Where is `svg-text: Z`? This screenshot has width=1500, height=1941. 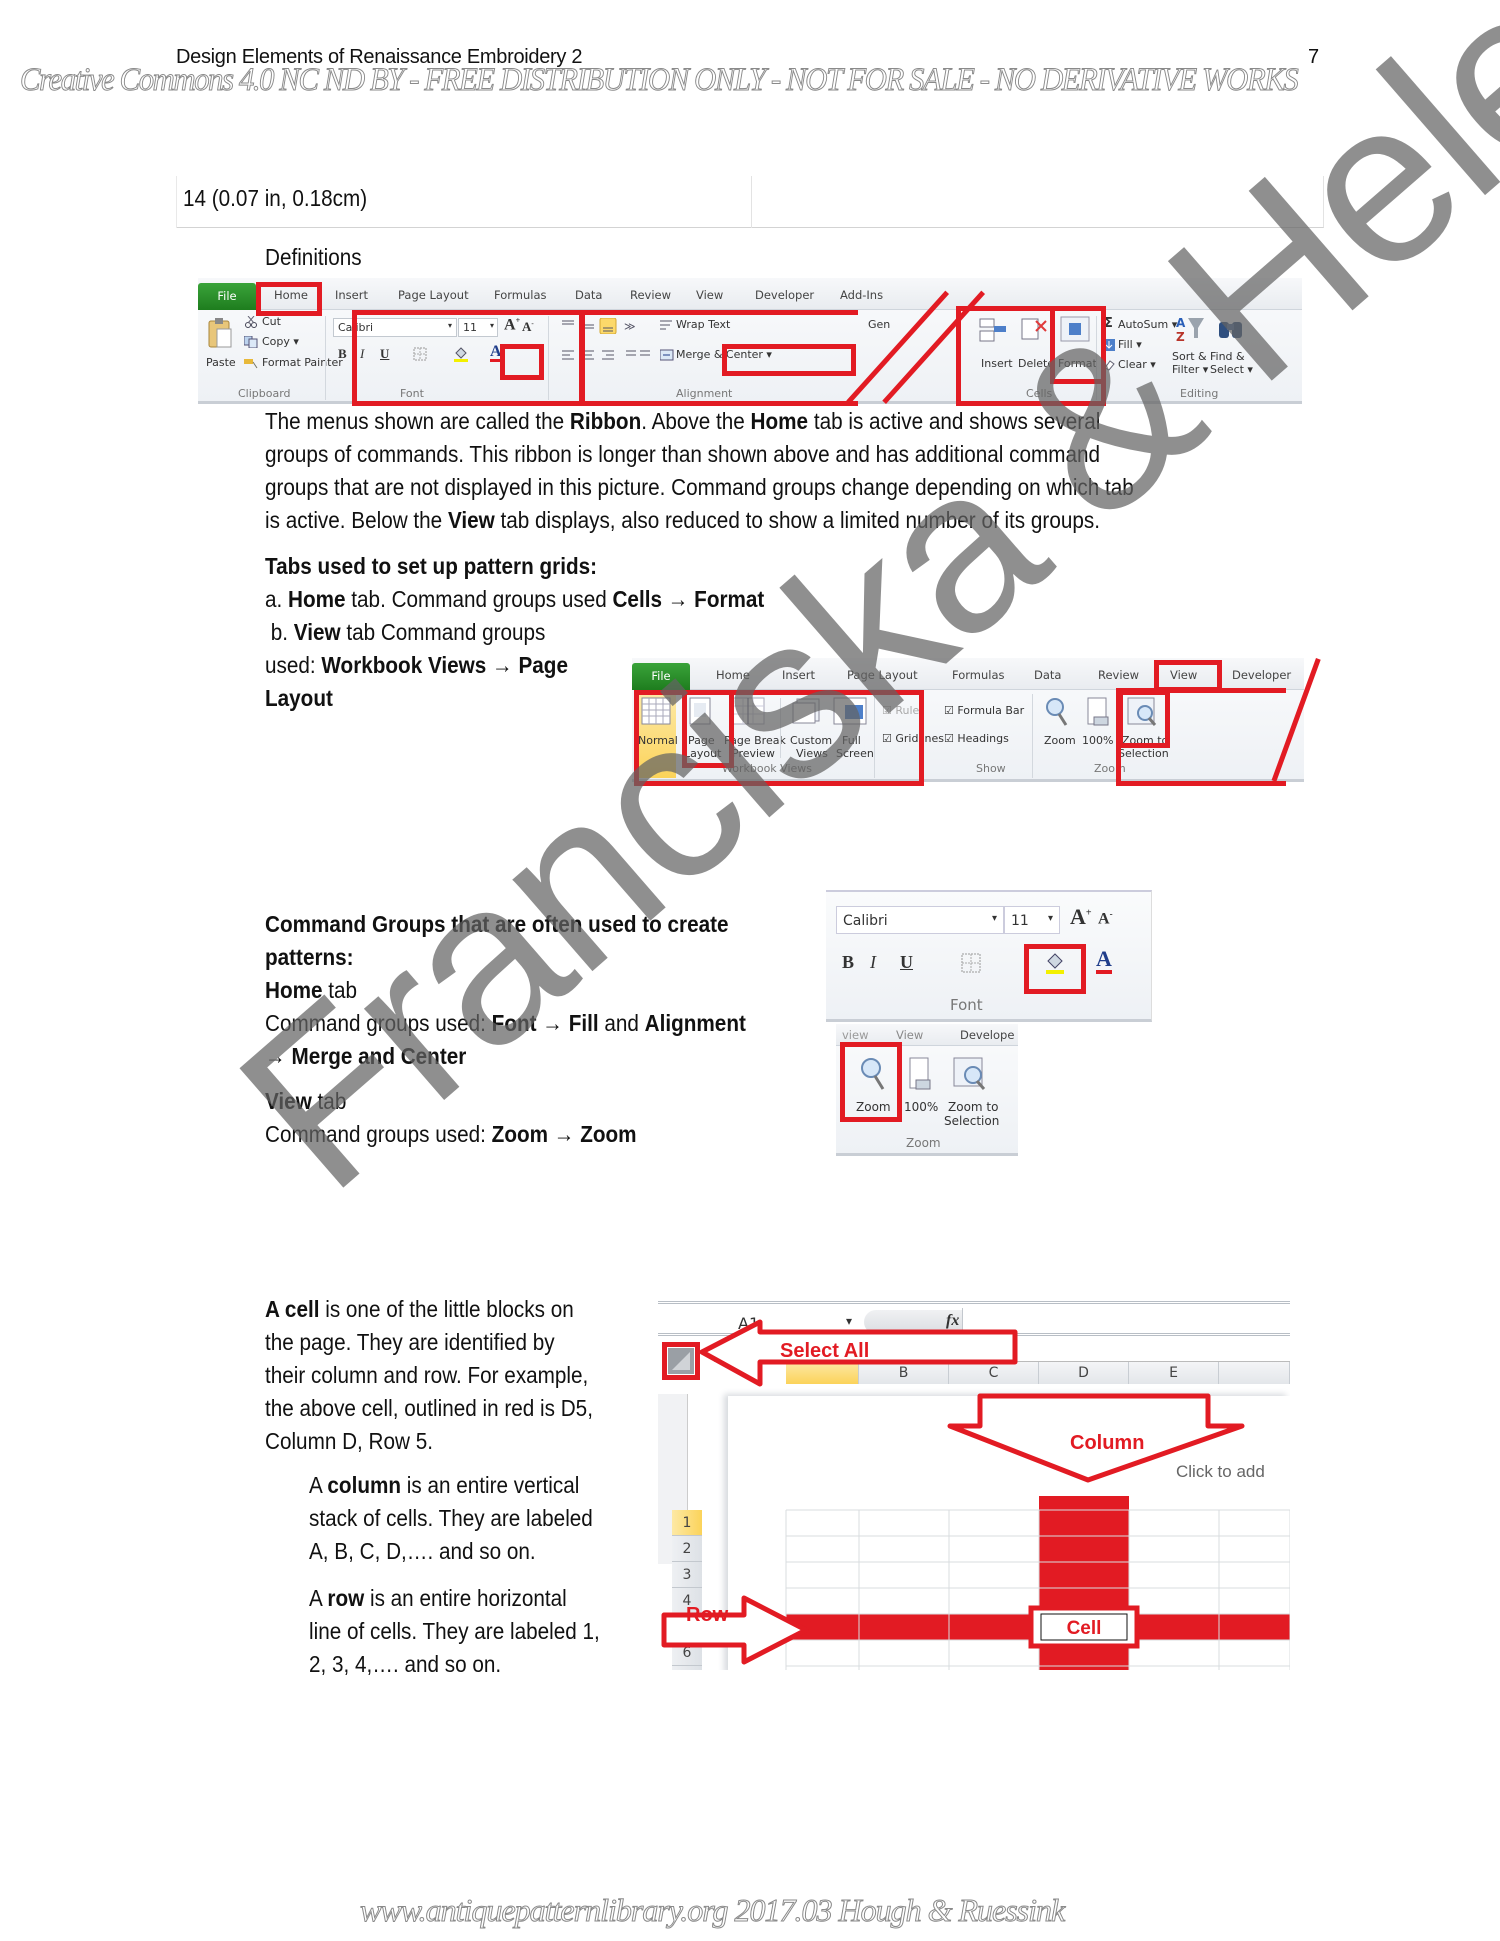
svg-text: Z is located at coordinates (1180, 337).